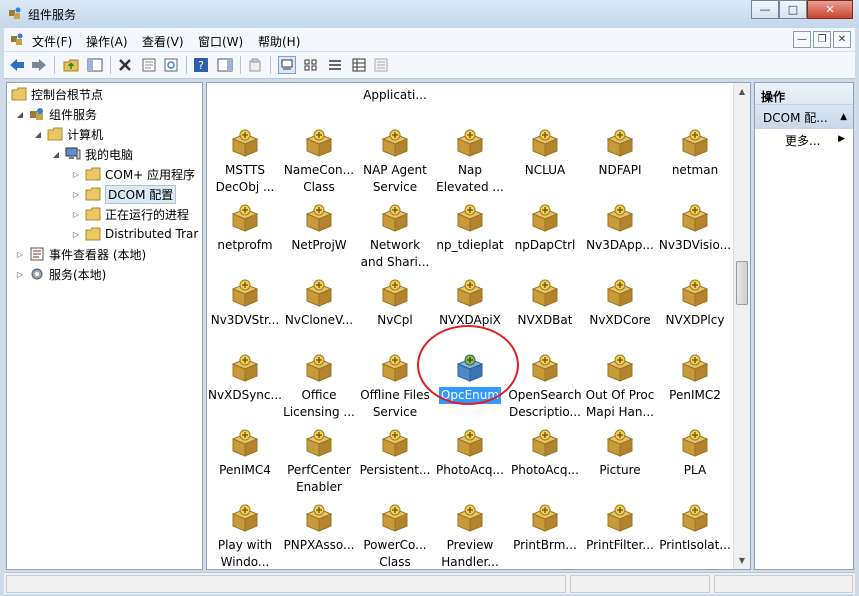 The width and height of the screenshot is (859, 596). What do you see at coordinates (804, 139) in the screenshot?
I see `more-actions-item: 更多... ▶` at bounding box center [804, 139].